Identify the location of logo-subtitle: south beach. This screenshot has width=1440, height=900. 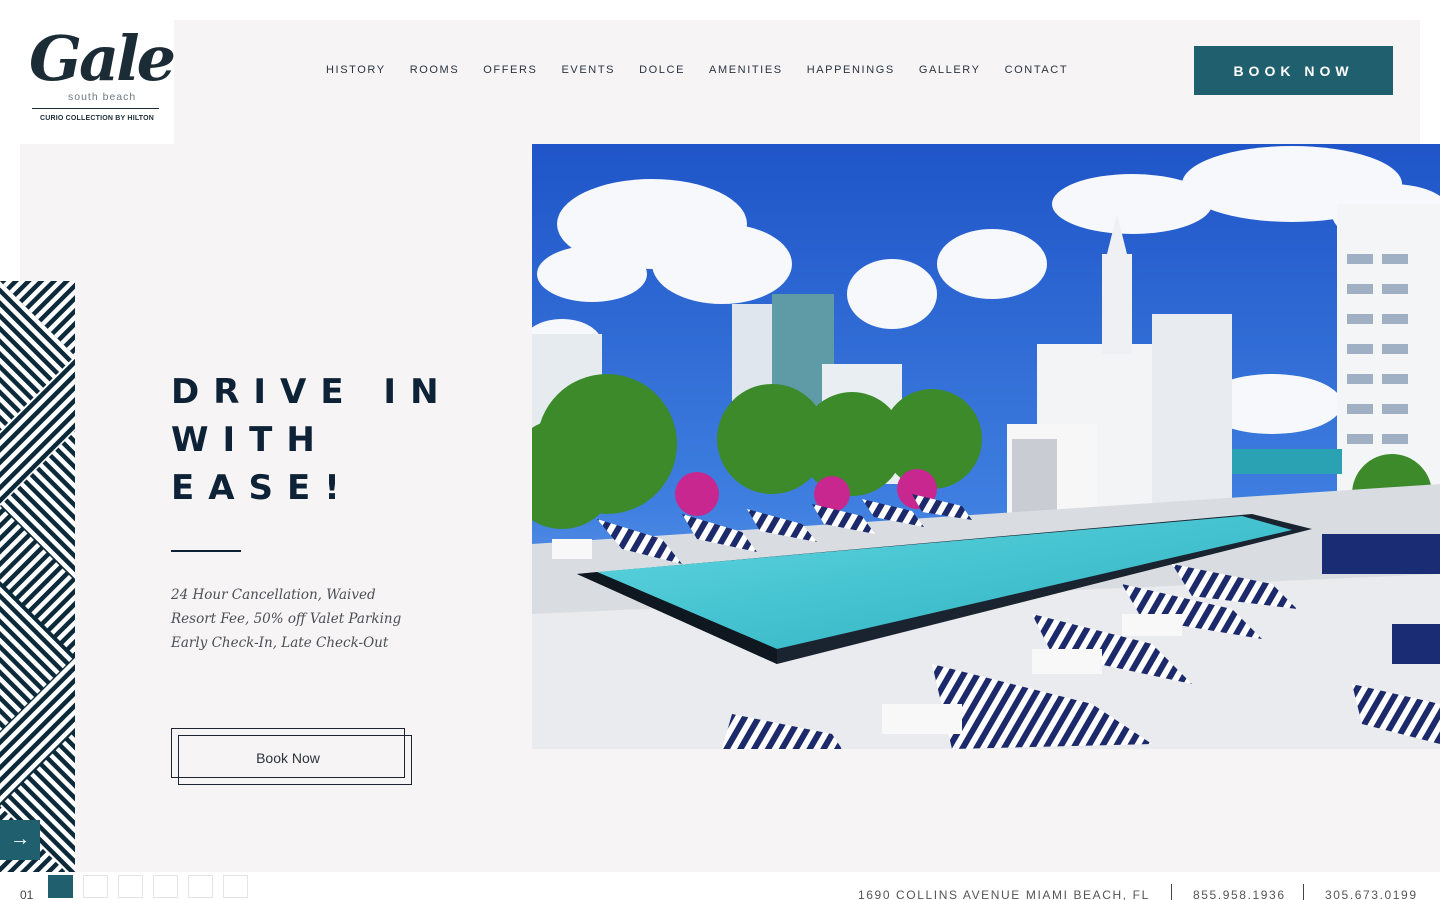
(102, 97).